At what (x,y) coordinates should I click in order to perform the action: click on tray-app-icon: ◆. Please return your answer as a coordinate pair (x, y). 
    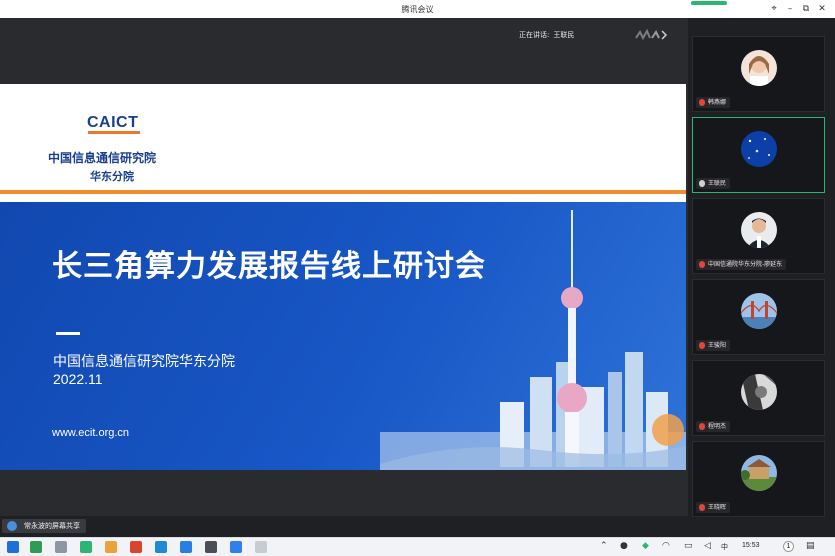
    Looking at the image, I should click on (645, 546).